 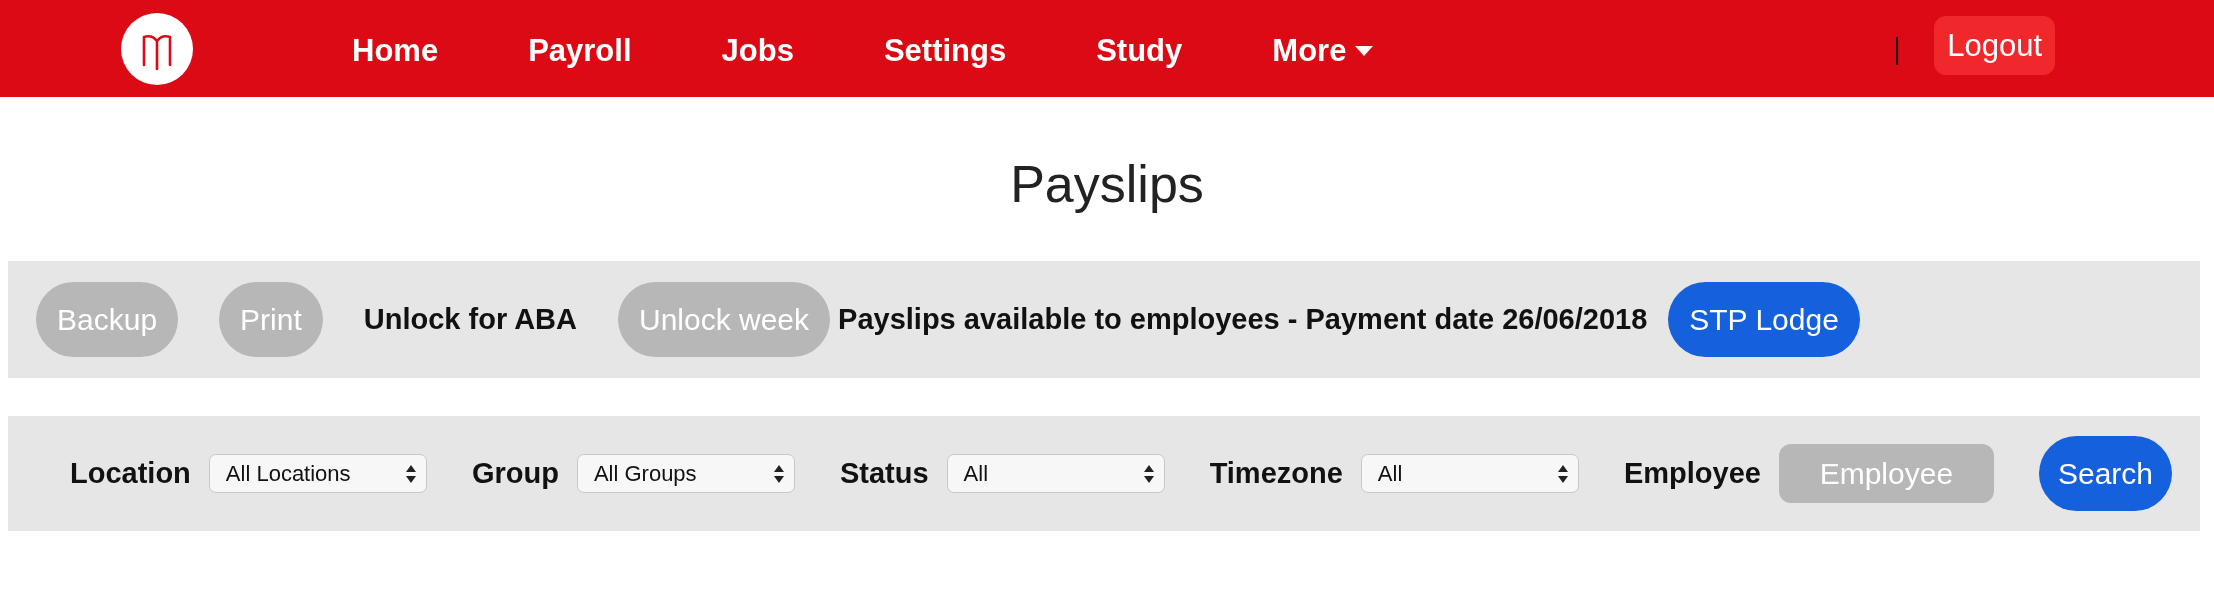 What do you see at coordinates (1764, 319) in the screenshot?
I see `action-button: STP Lodge` at bounding box center [1764, 319].